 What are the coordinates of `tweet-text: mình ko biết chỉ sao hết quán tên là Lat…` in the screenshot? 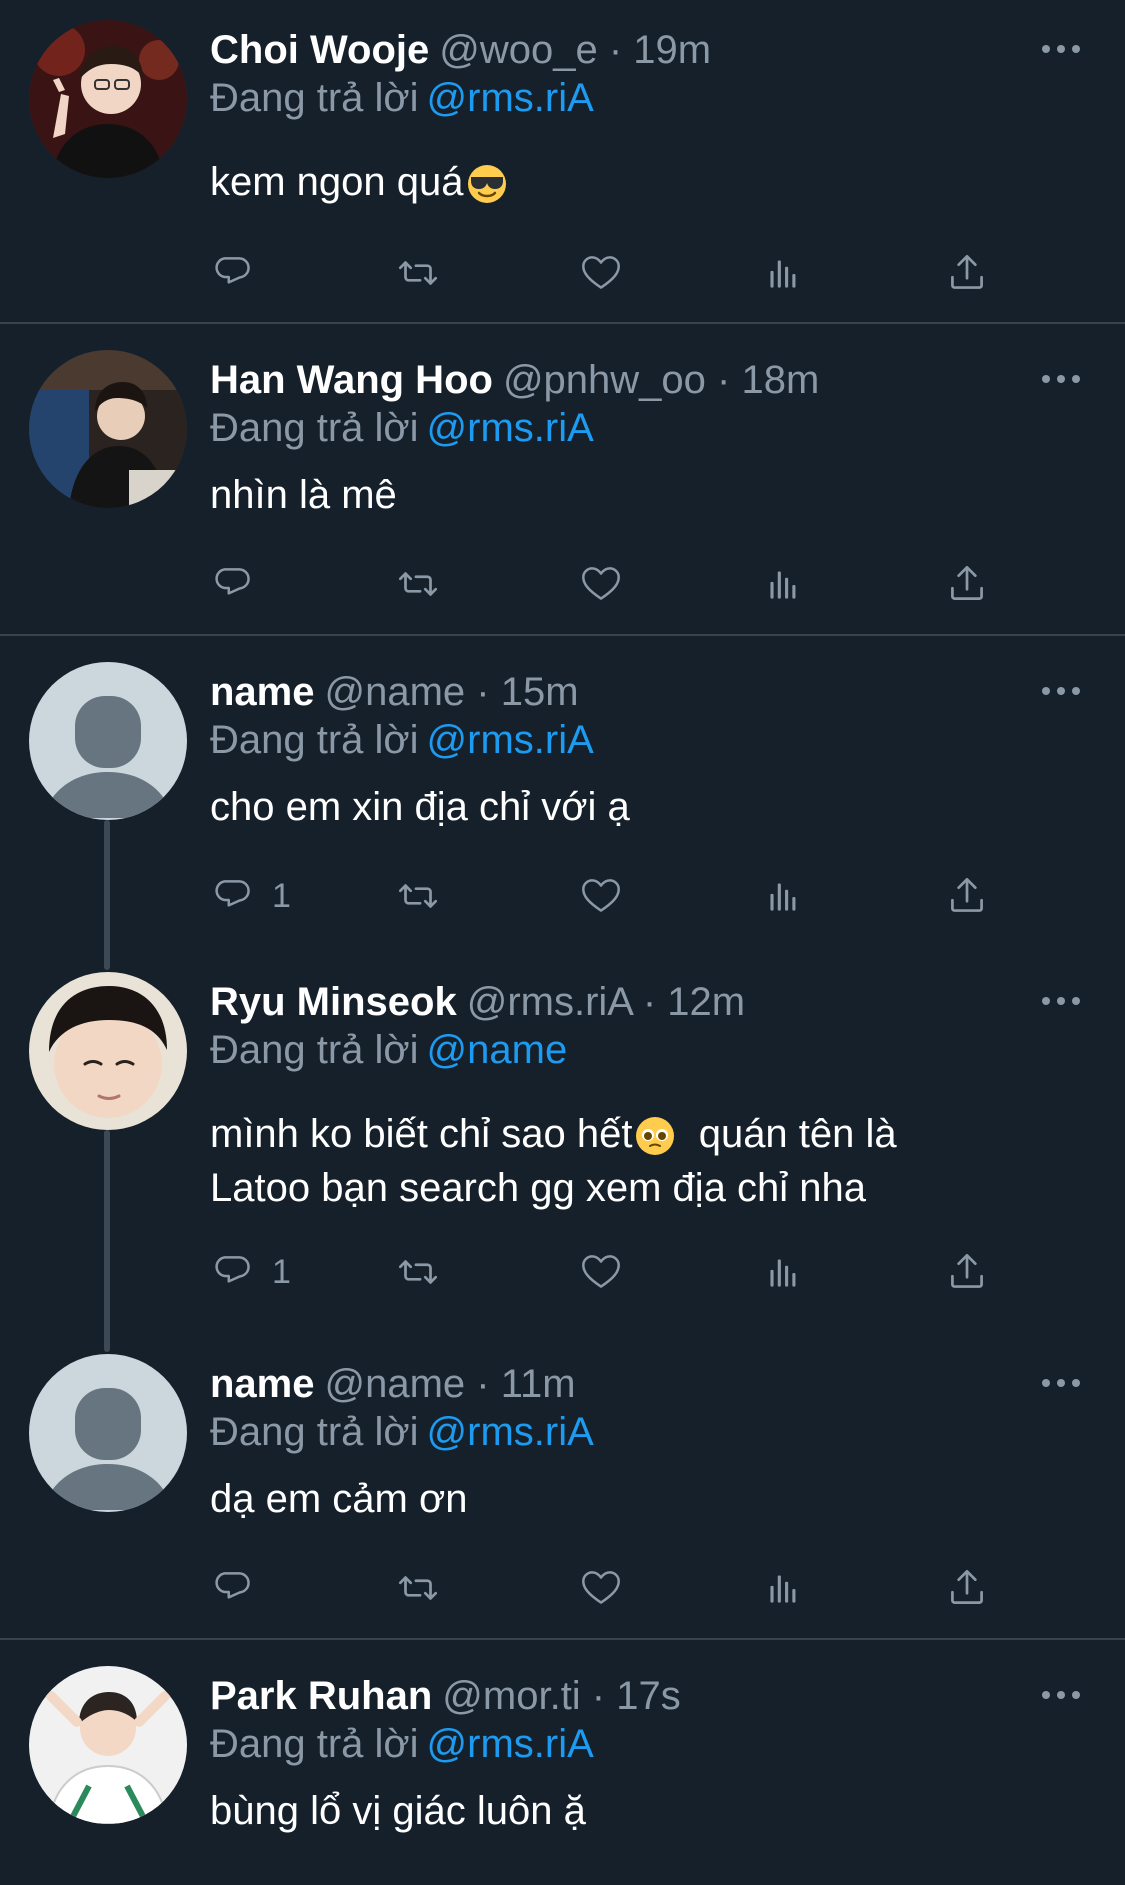 It's located at (620, 1161).